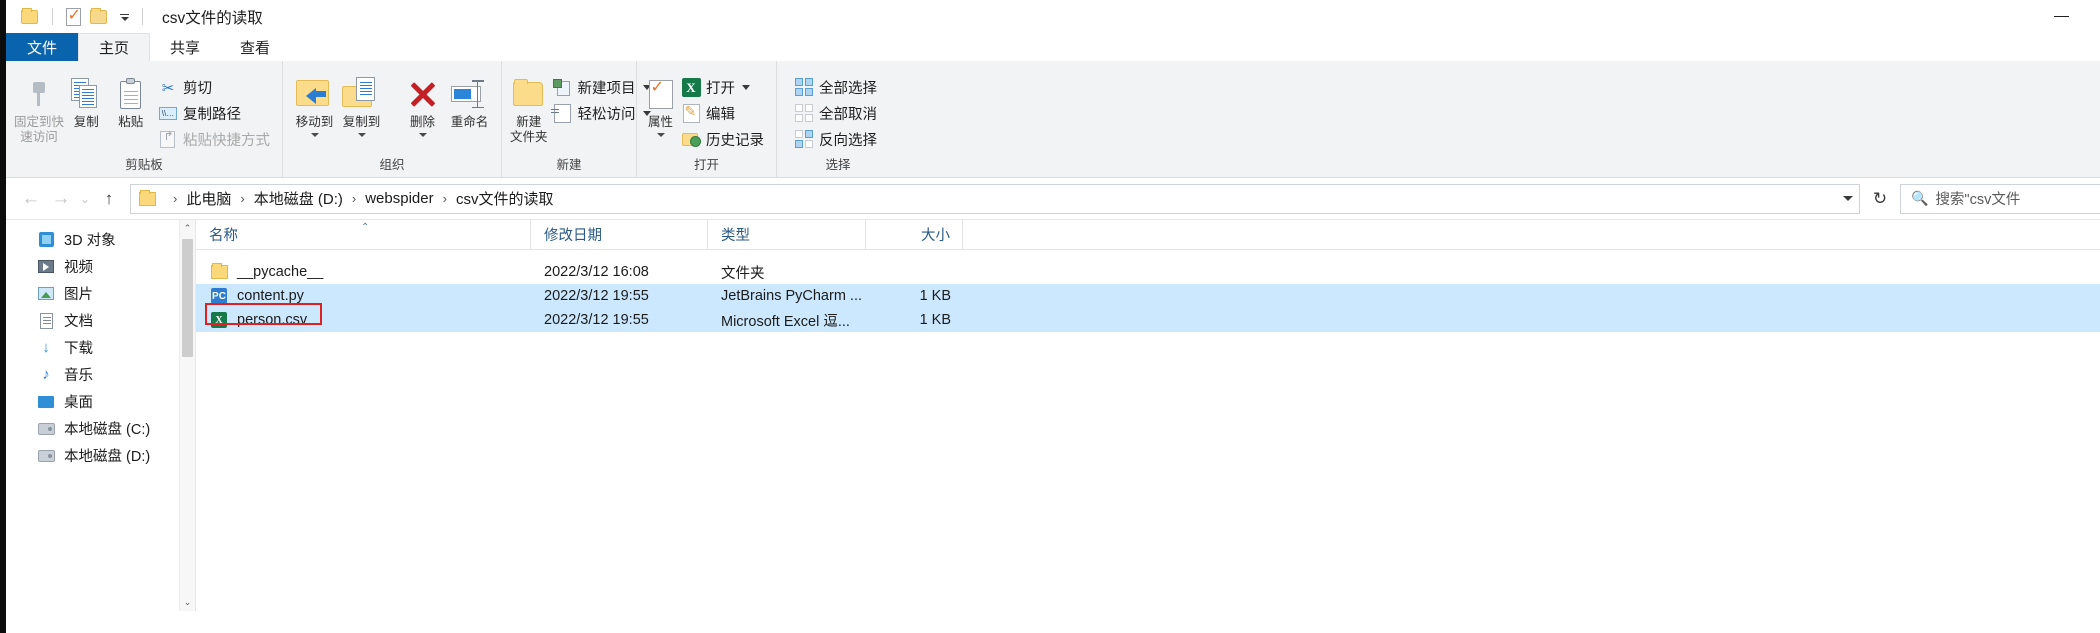 The image size is (2100, 633). Describe the element at coordinates (691, 88) in the screenshot. I see `excel-icon: X` at that location.